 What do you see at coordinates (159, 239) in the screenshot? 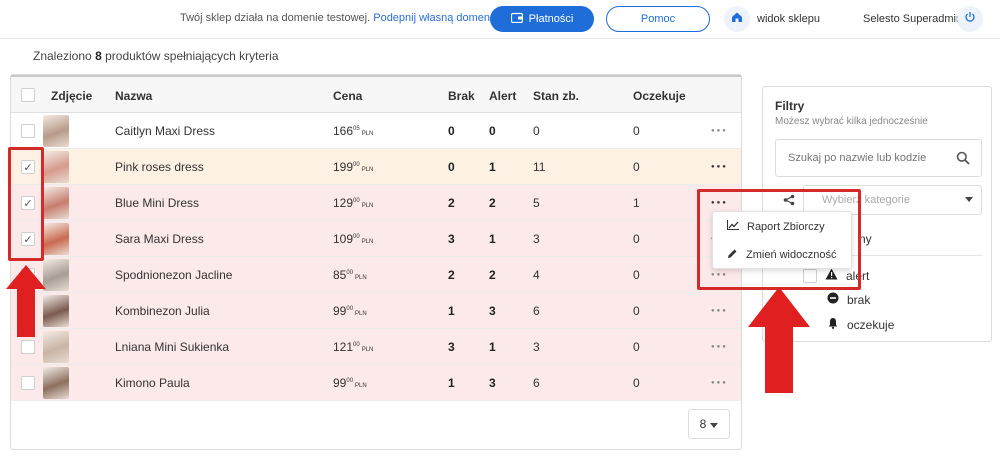
I see `product-name: Sara Maxi Dress` at bounding box center [159, 239].